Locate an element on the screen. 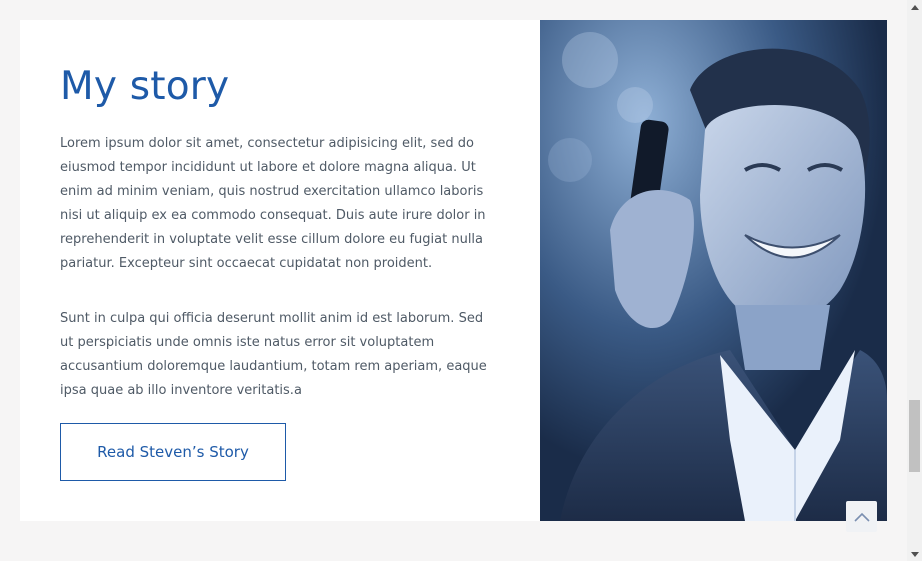 The image size is (922, 561). vertical-scrollbar is located at coordinates (914, 280).